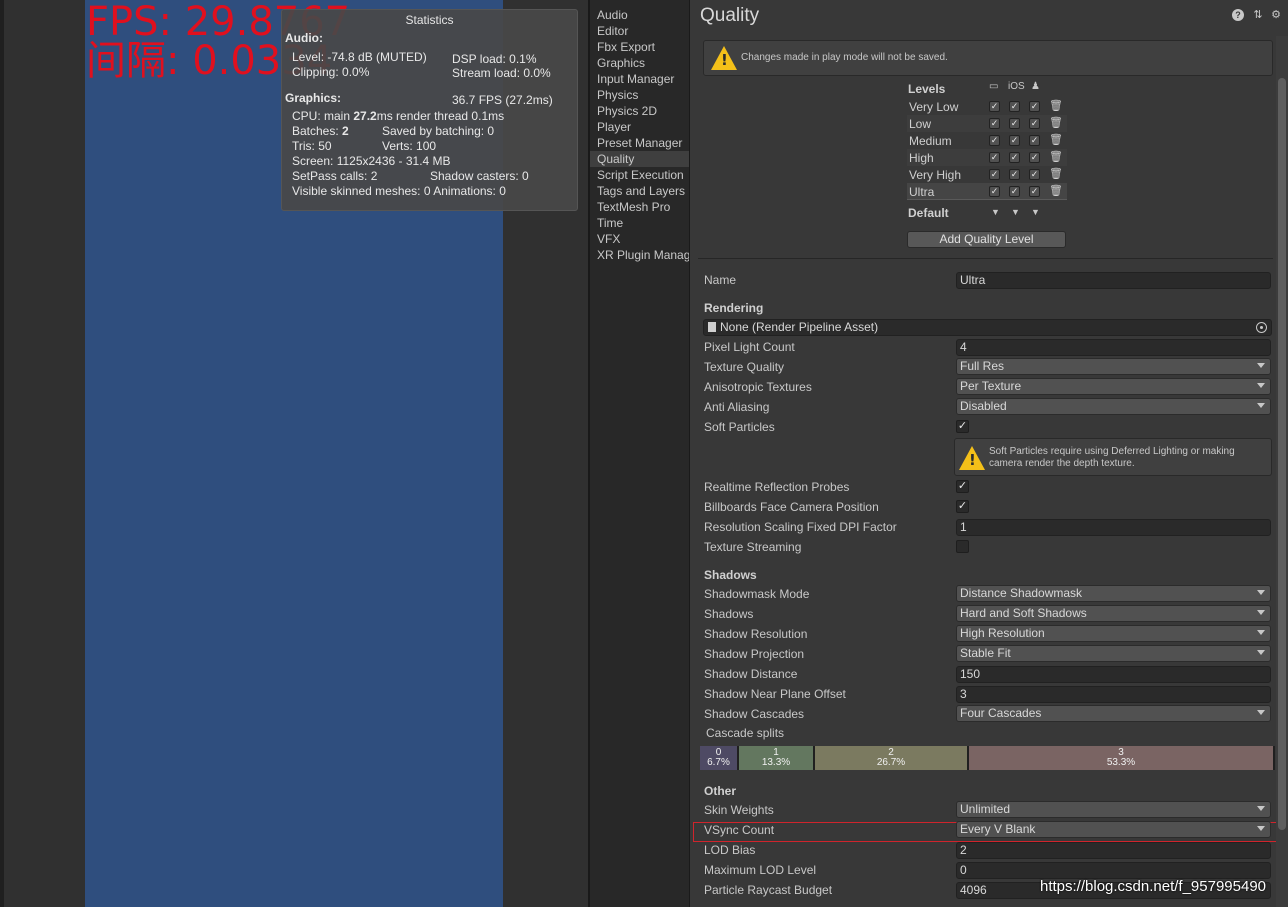 Image resolution: width=1288 pixels, height=907 pixels. I want to click on shadow-resolution-dropdown: High Resolution, so click(1113, 633).